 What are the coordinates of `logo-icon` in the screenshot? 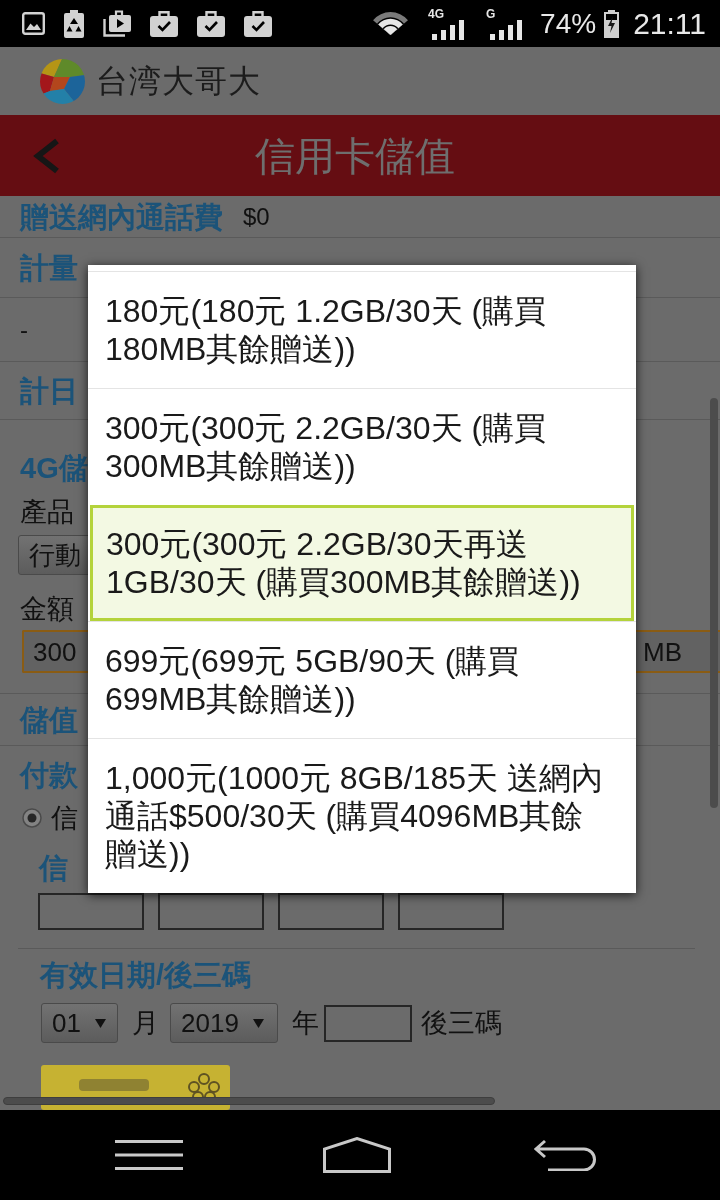 It's located at (62, 81).